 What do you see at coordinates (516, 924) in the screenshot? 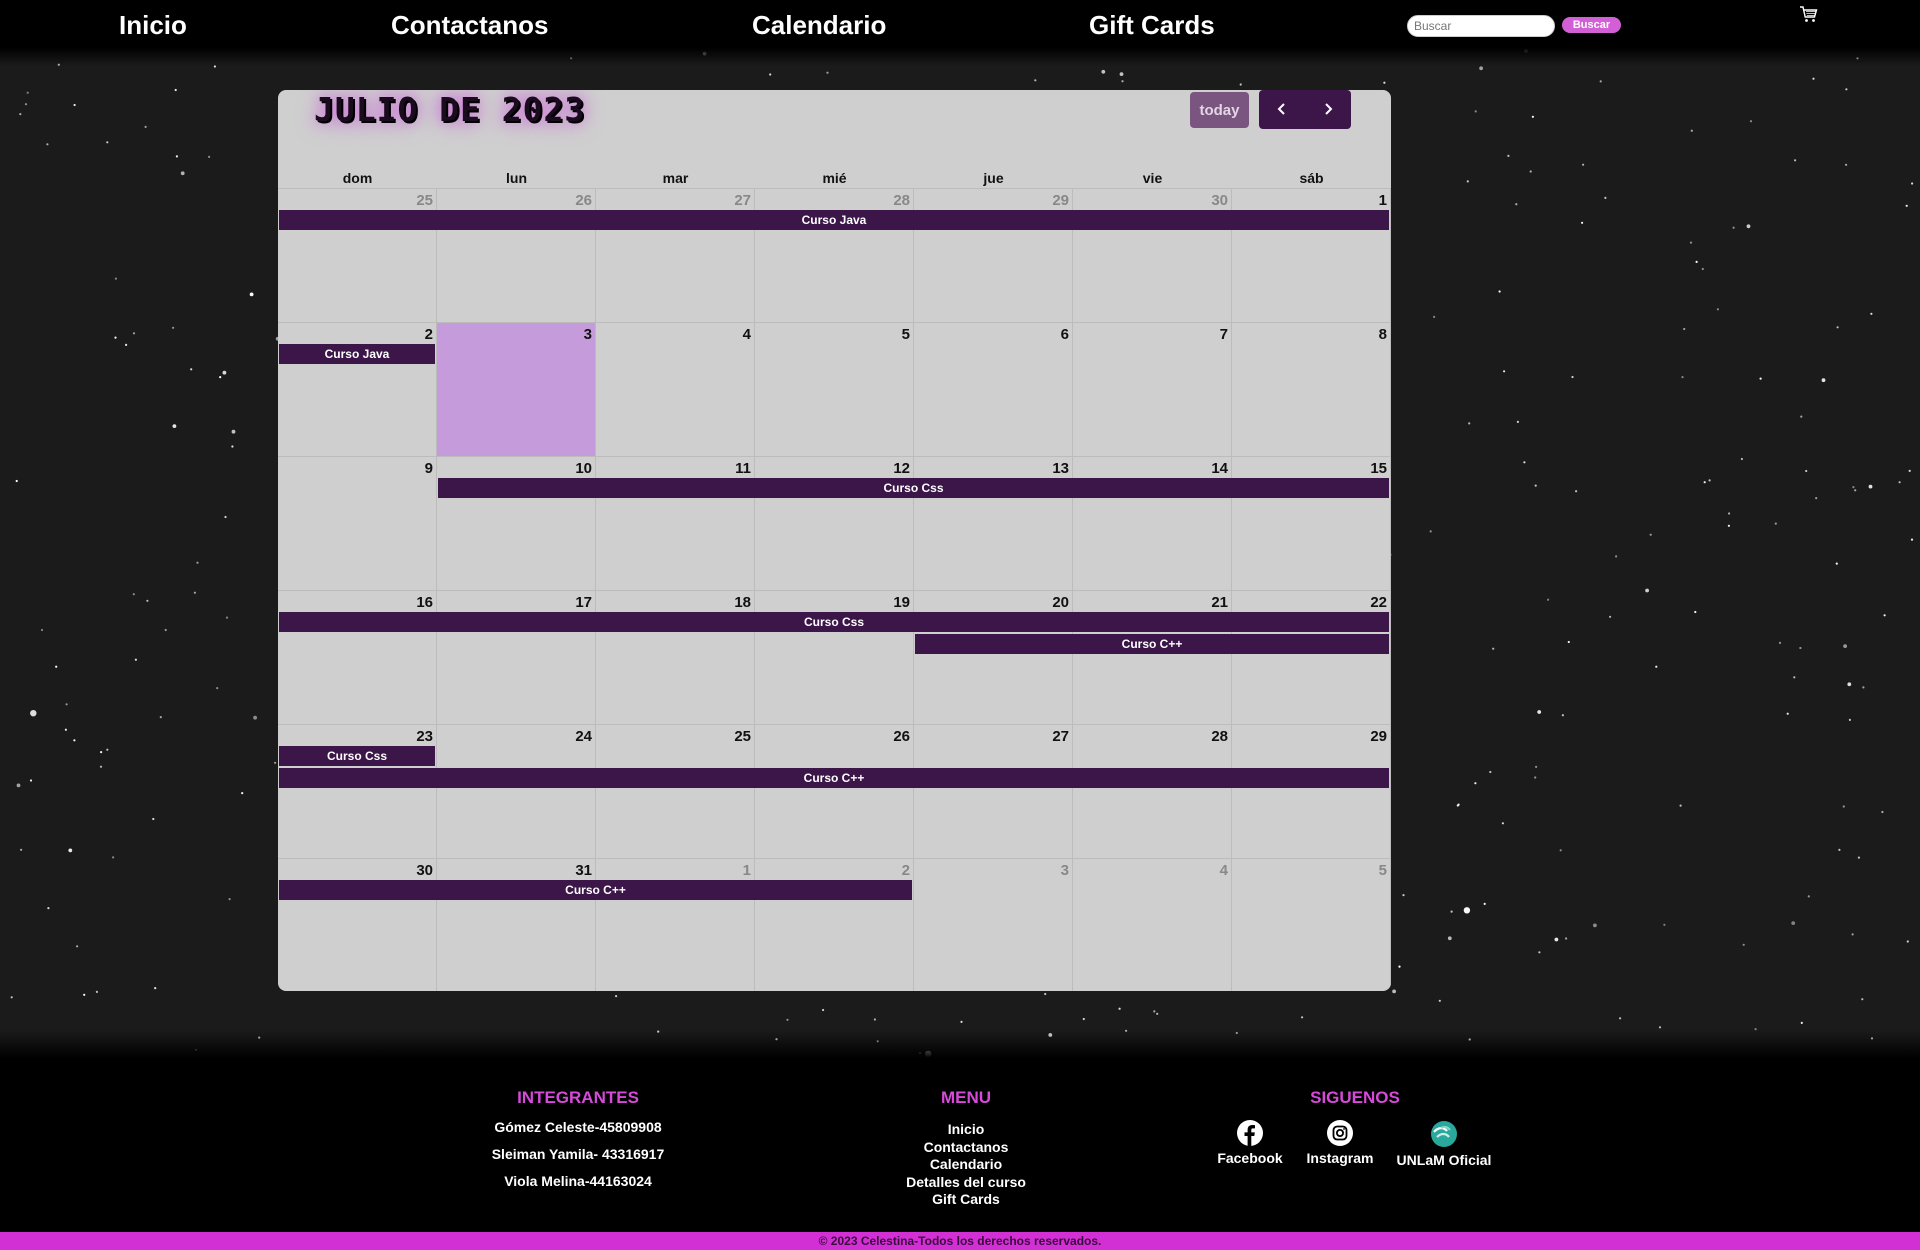
I see `calendar-day-cell: 31` at bounding box center [516, 924].